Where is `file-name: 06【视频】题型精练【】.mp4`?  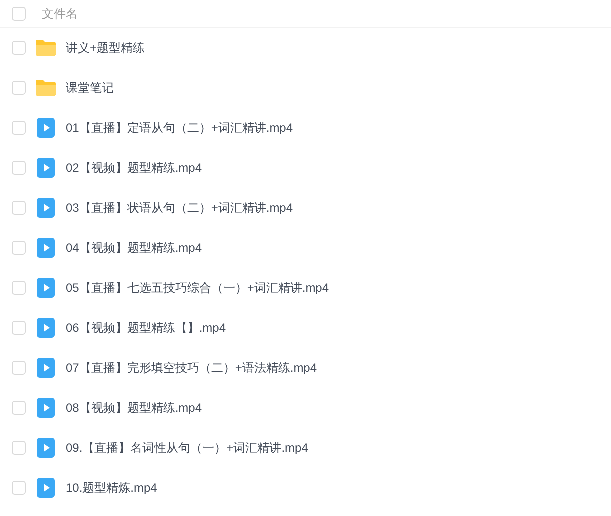 file-name: 06【视频】题型精练【】.mp4 is located at coordinates (146, 328).